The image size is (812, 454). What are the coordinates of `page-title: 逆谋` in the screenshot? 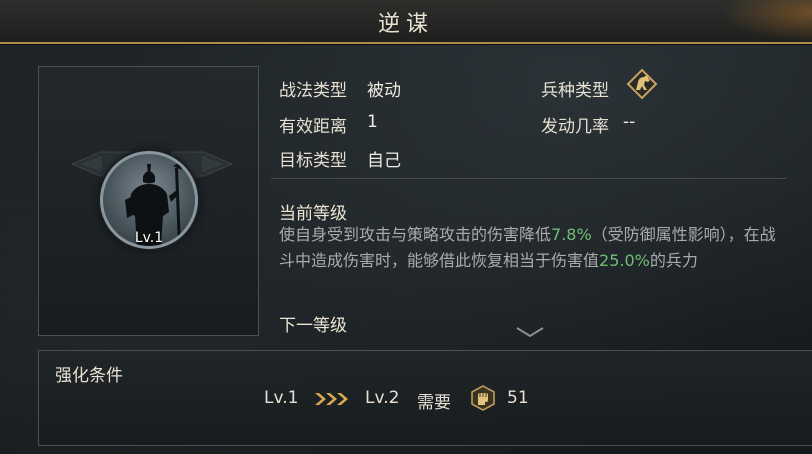 It's located at (405, 24).